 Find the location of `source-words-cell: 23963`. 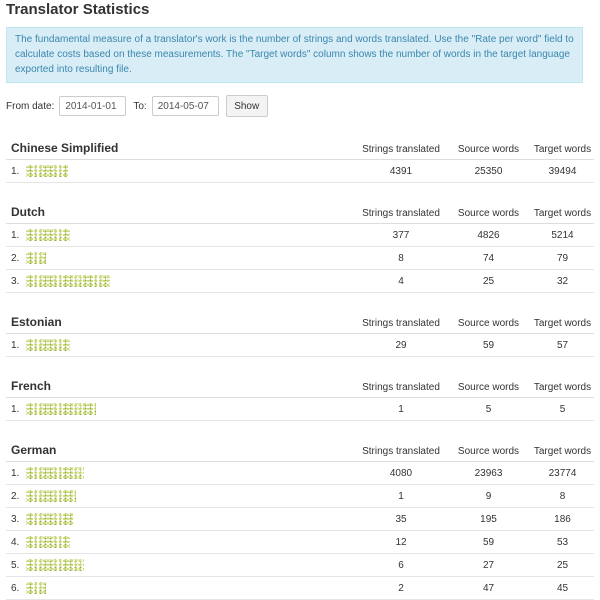

source-words-cell: 23963 is located at coordinates (488, 473).